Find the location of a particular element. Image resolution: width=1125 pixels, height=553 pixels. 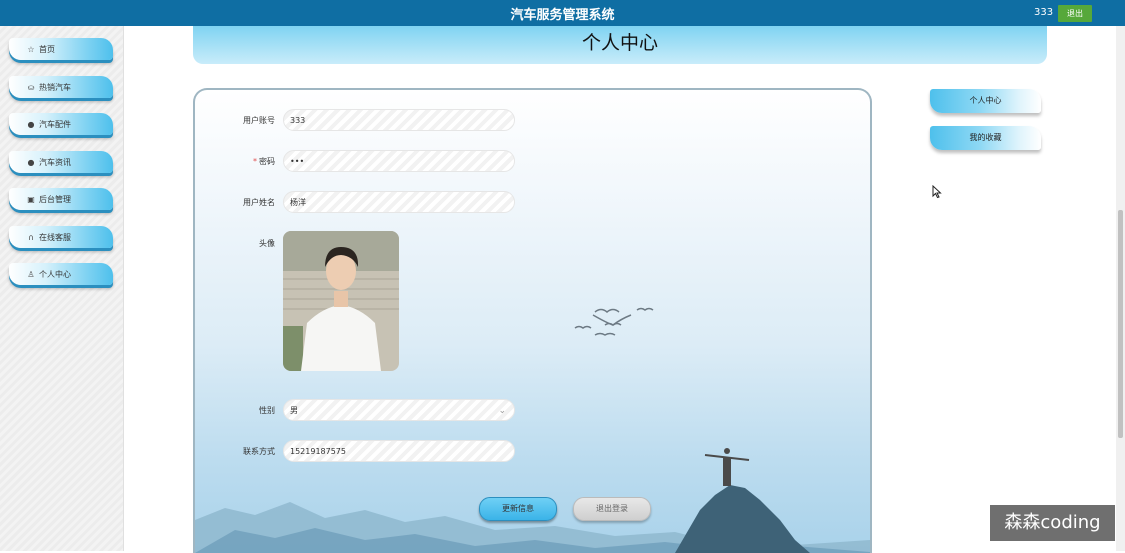

star-icon: ☆ is located at coordinates (31, 49).